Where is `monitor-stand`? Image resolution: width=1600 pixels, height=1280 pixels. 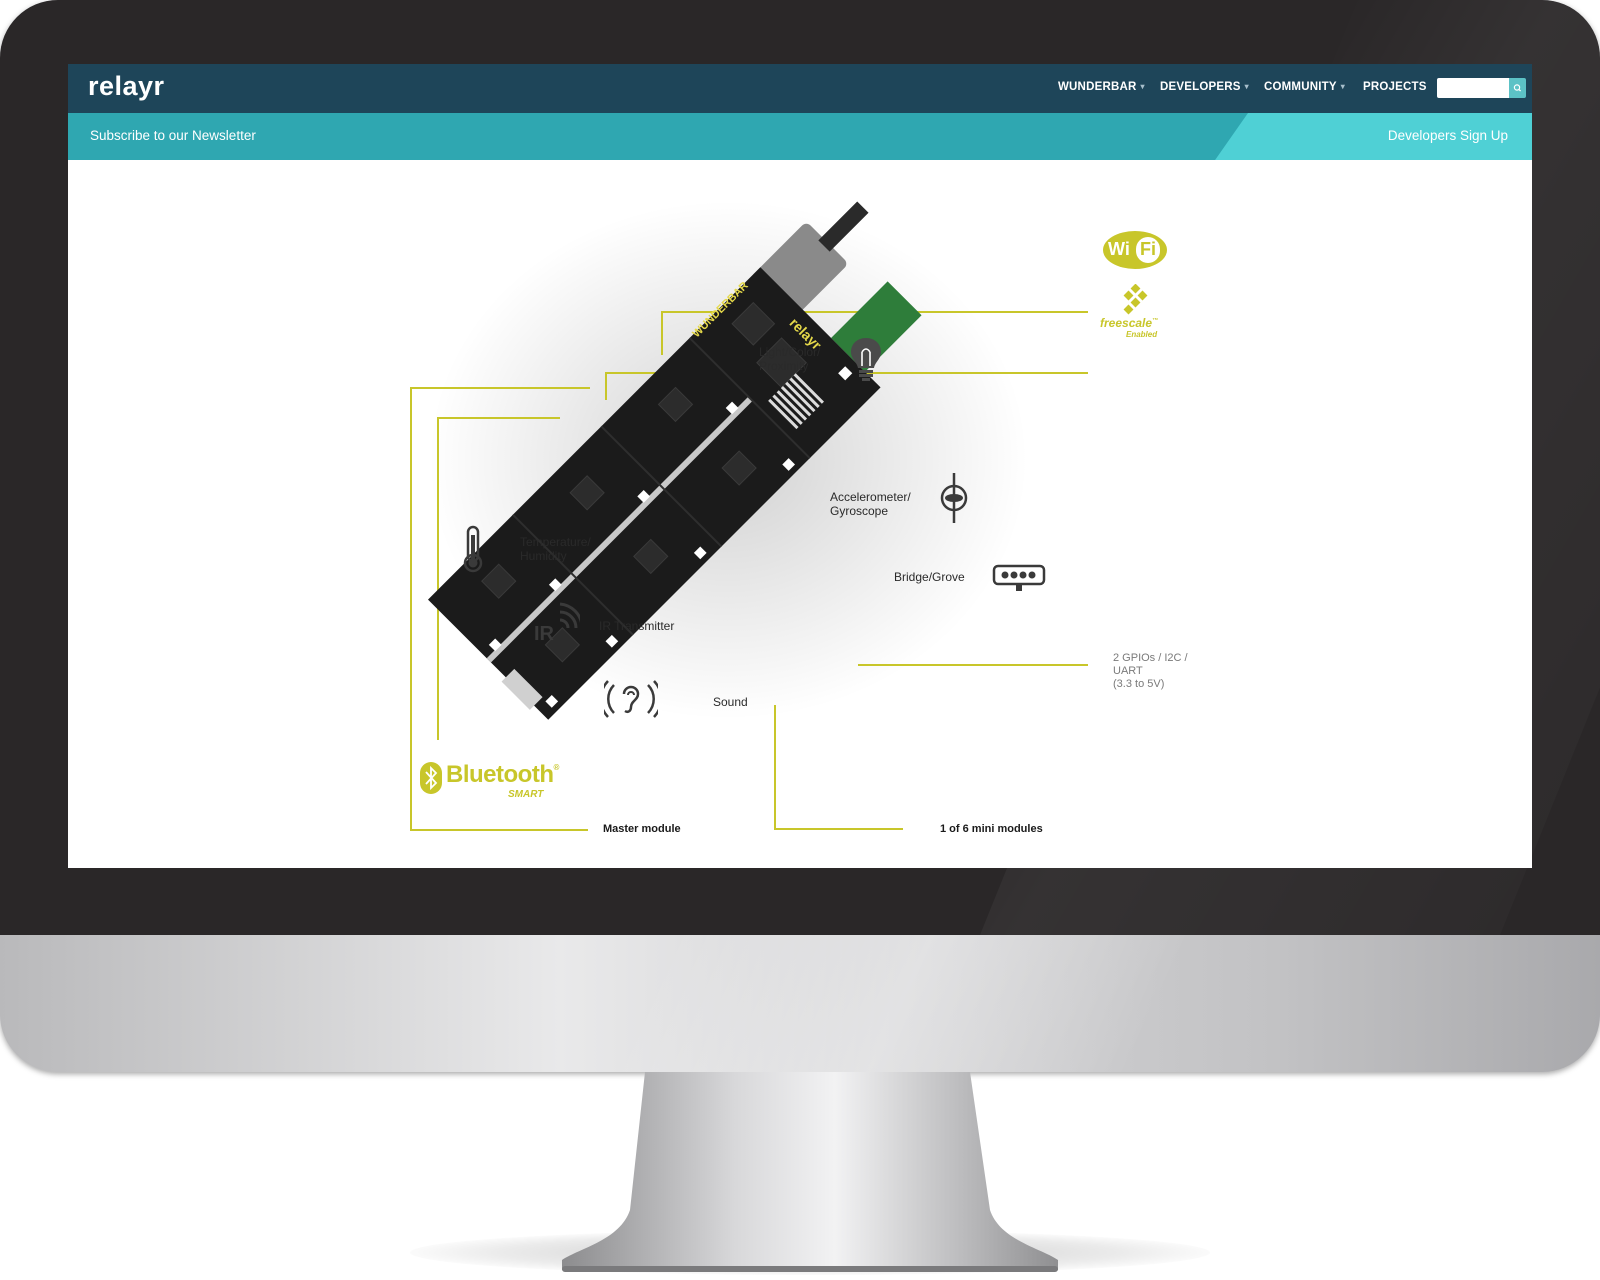
monitor-stand is located at coordinates (810, 1172).